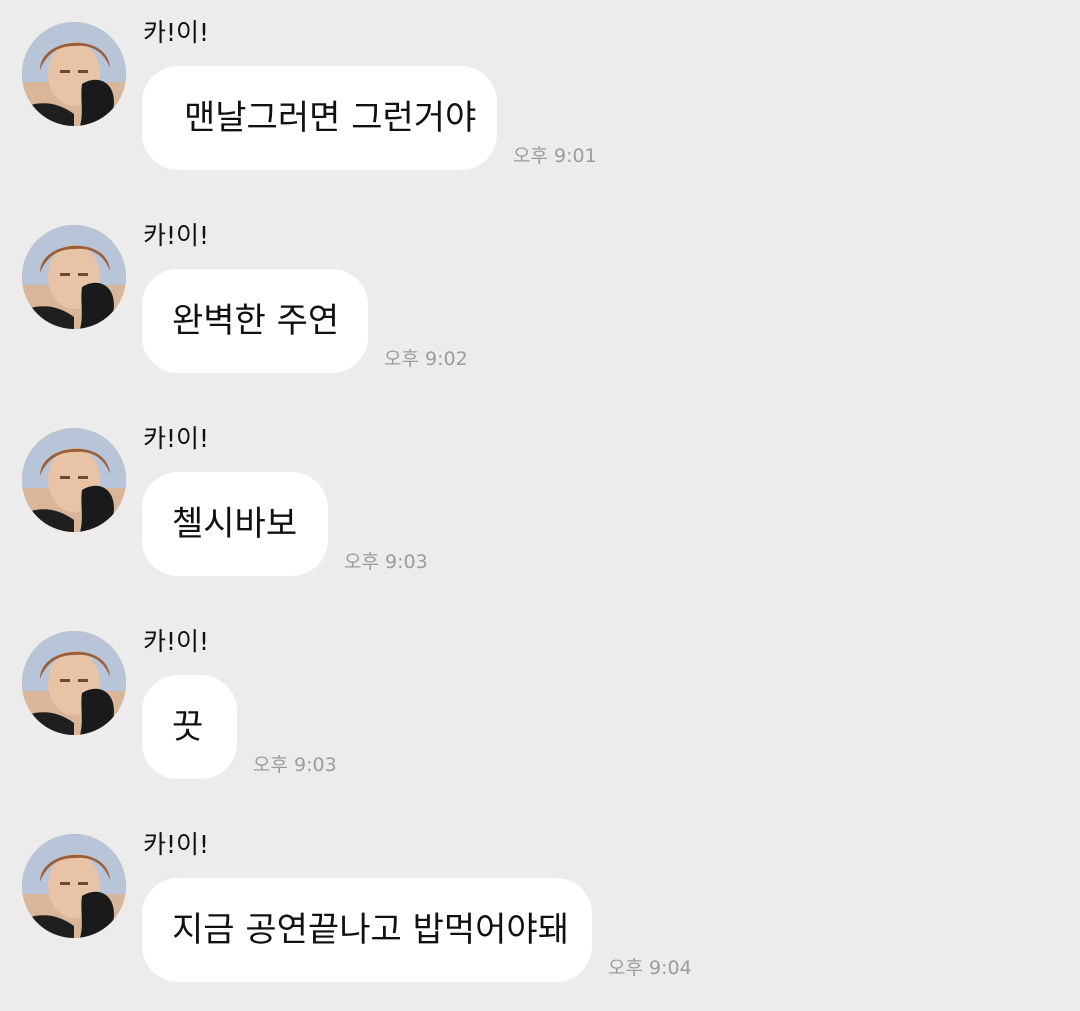 Image resolution: width=1080 pixels, height=1011 pixels. Describe the element at coordinates (189, 727) in the screenshot. I see `message-bubble: 끗` at that location.